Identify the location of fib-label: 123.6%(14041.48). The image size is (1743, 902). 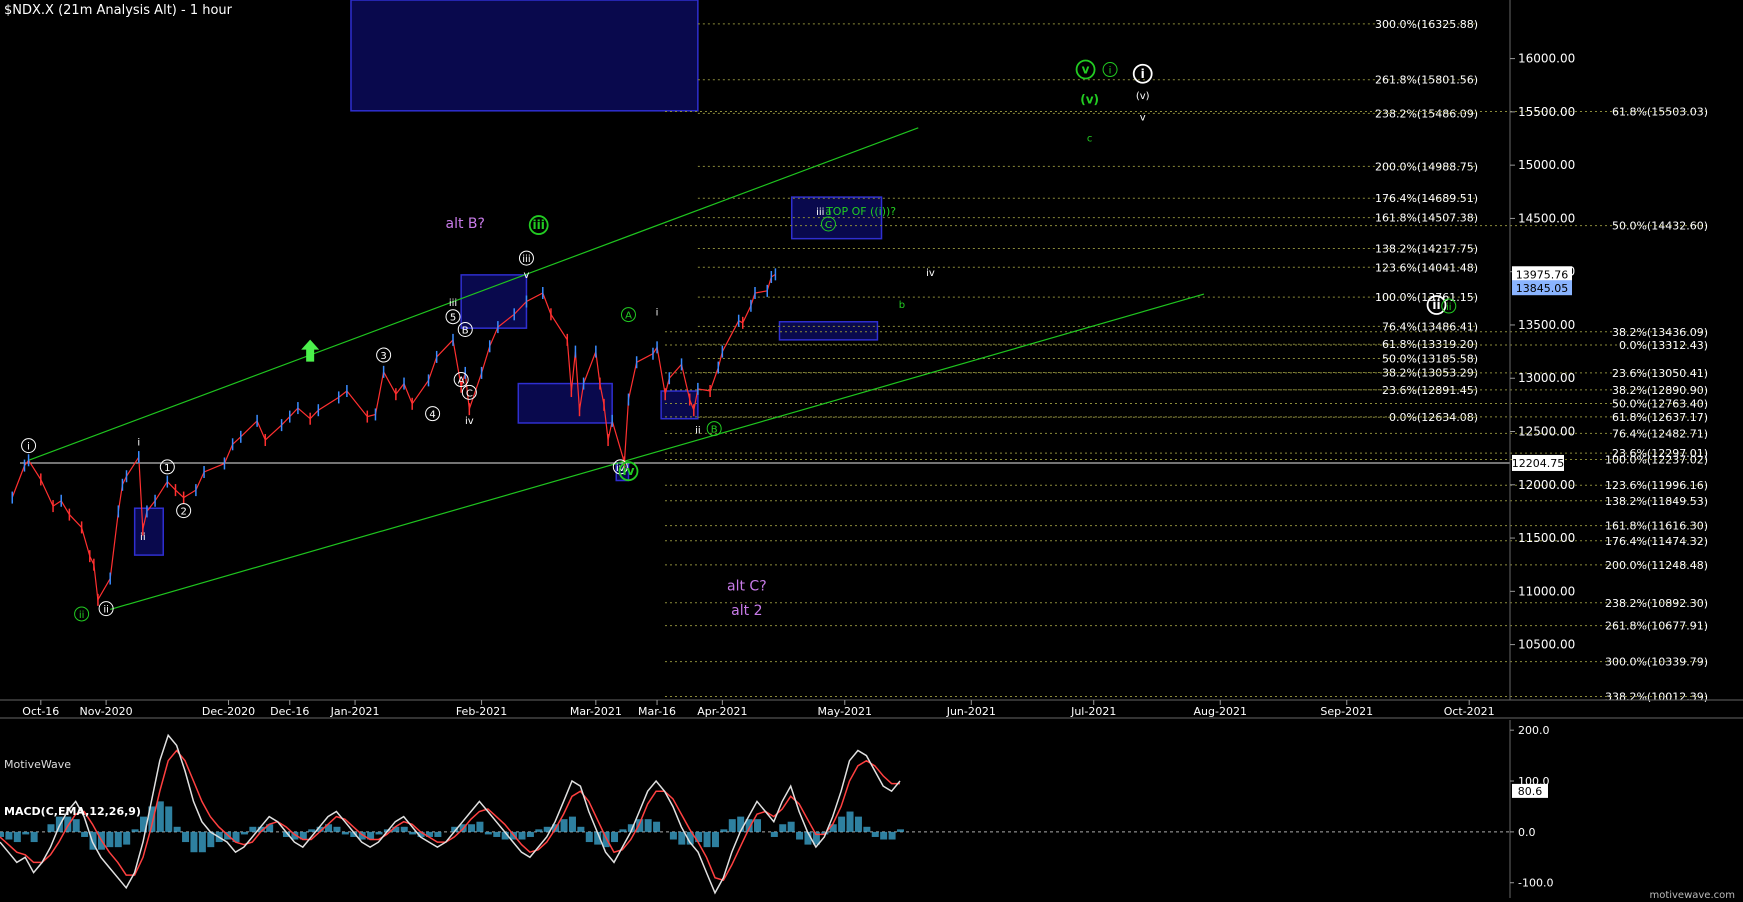
(1426, 267).